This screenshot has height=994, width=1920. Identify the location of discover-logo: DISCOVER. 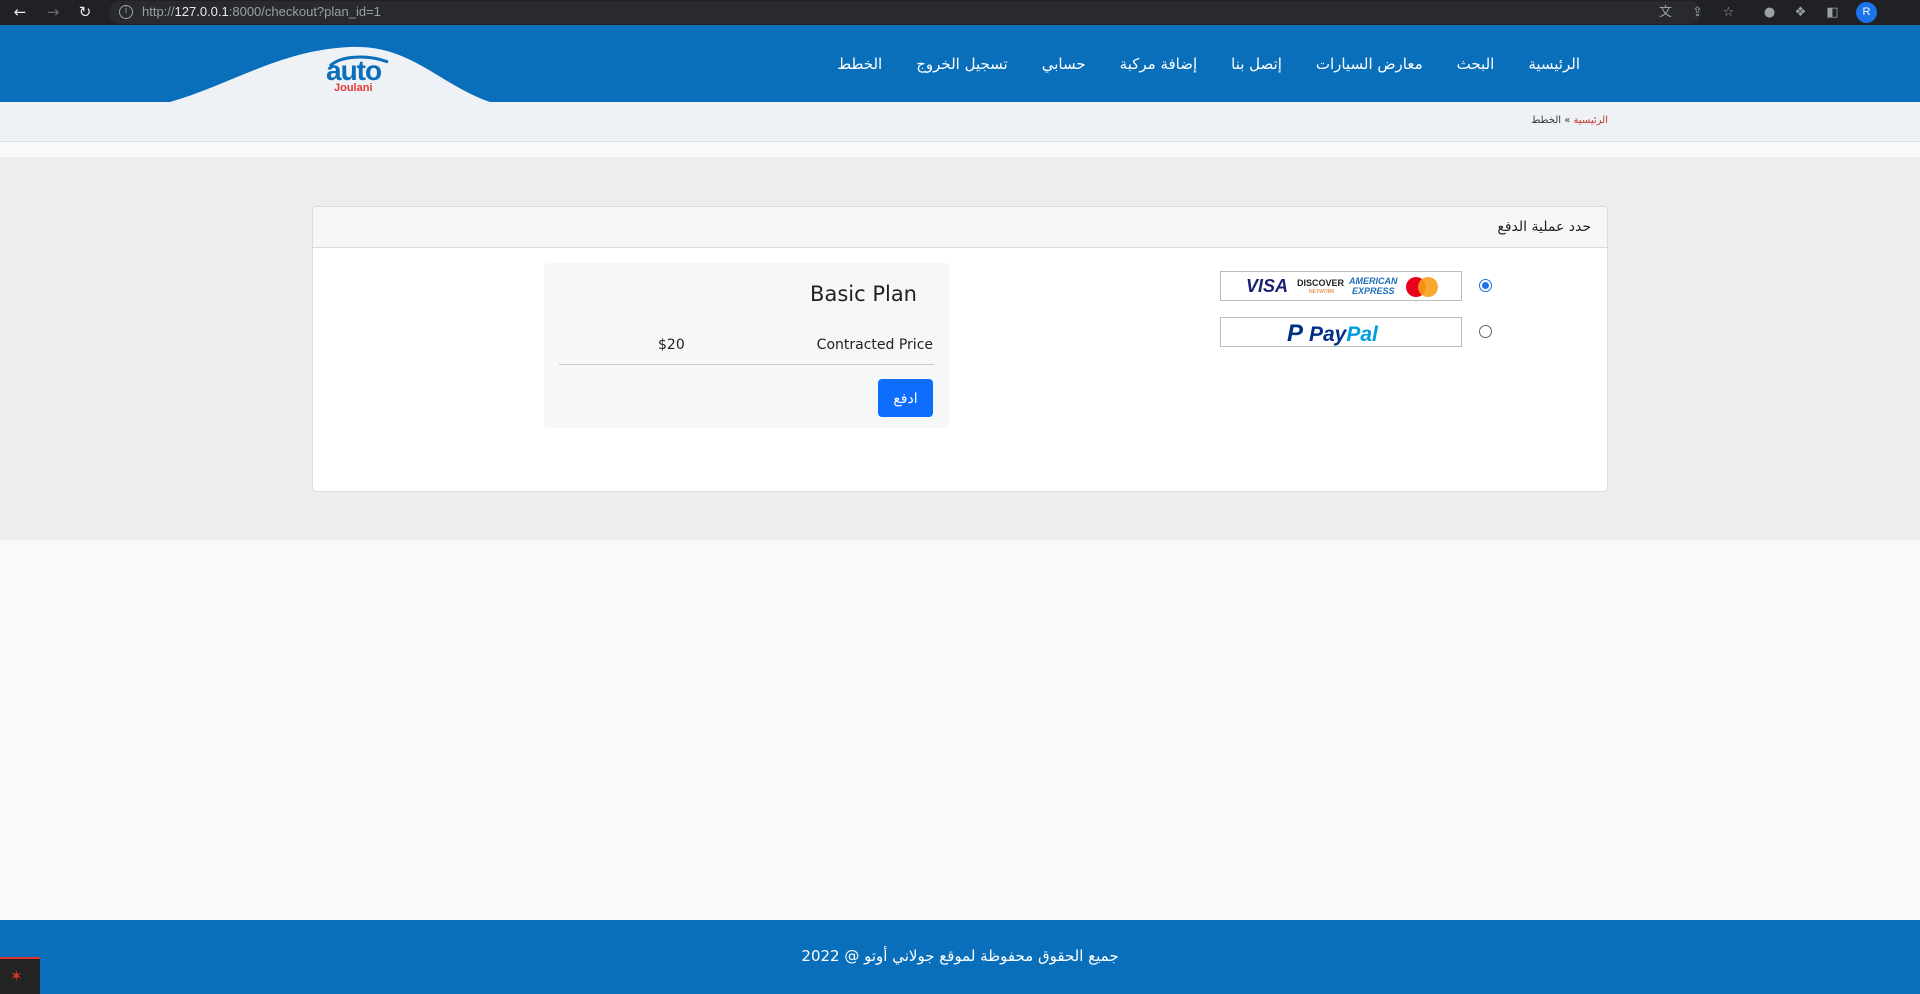
(1321, 283).